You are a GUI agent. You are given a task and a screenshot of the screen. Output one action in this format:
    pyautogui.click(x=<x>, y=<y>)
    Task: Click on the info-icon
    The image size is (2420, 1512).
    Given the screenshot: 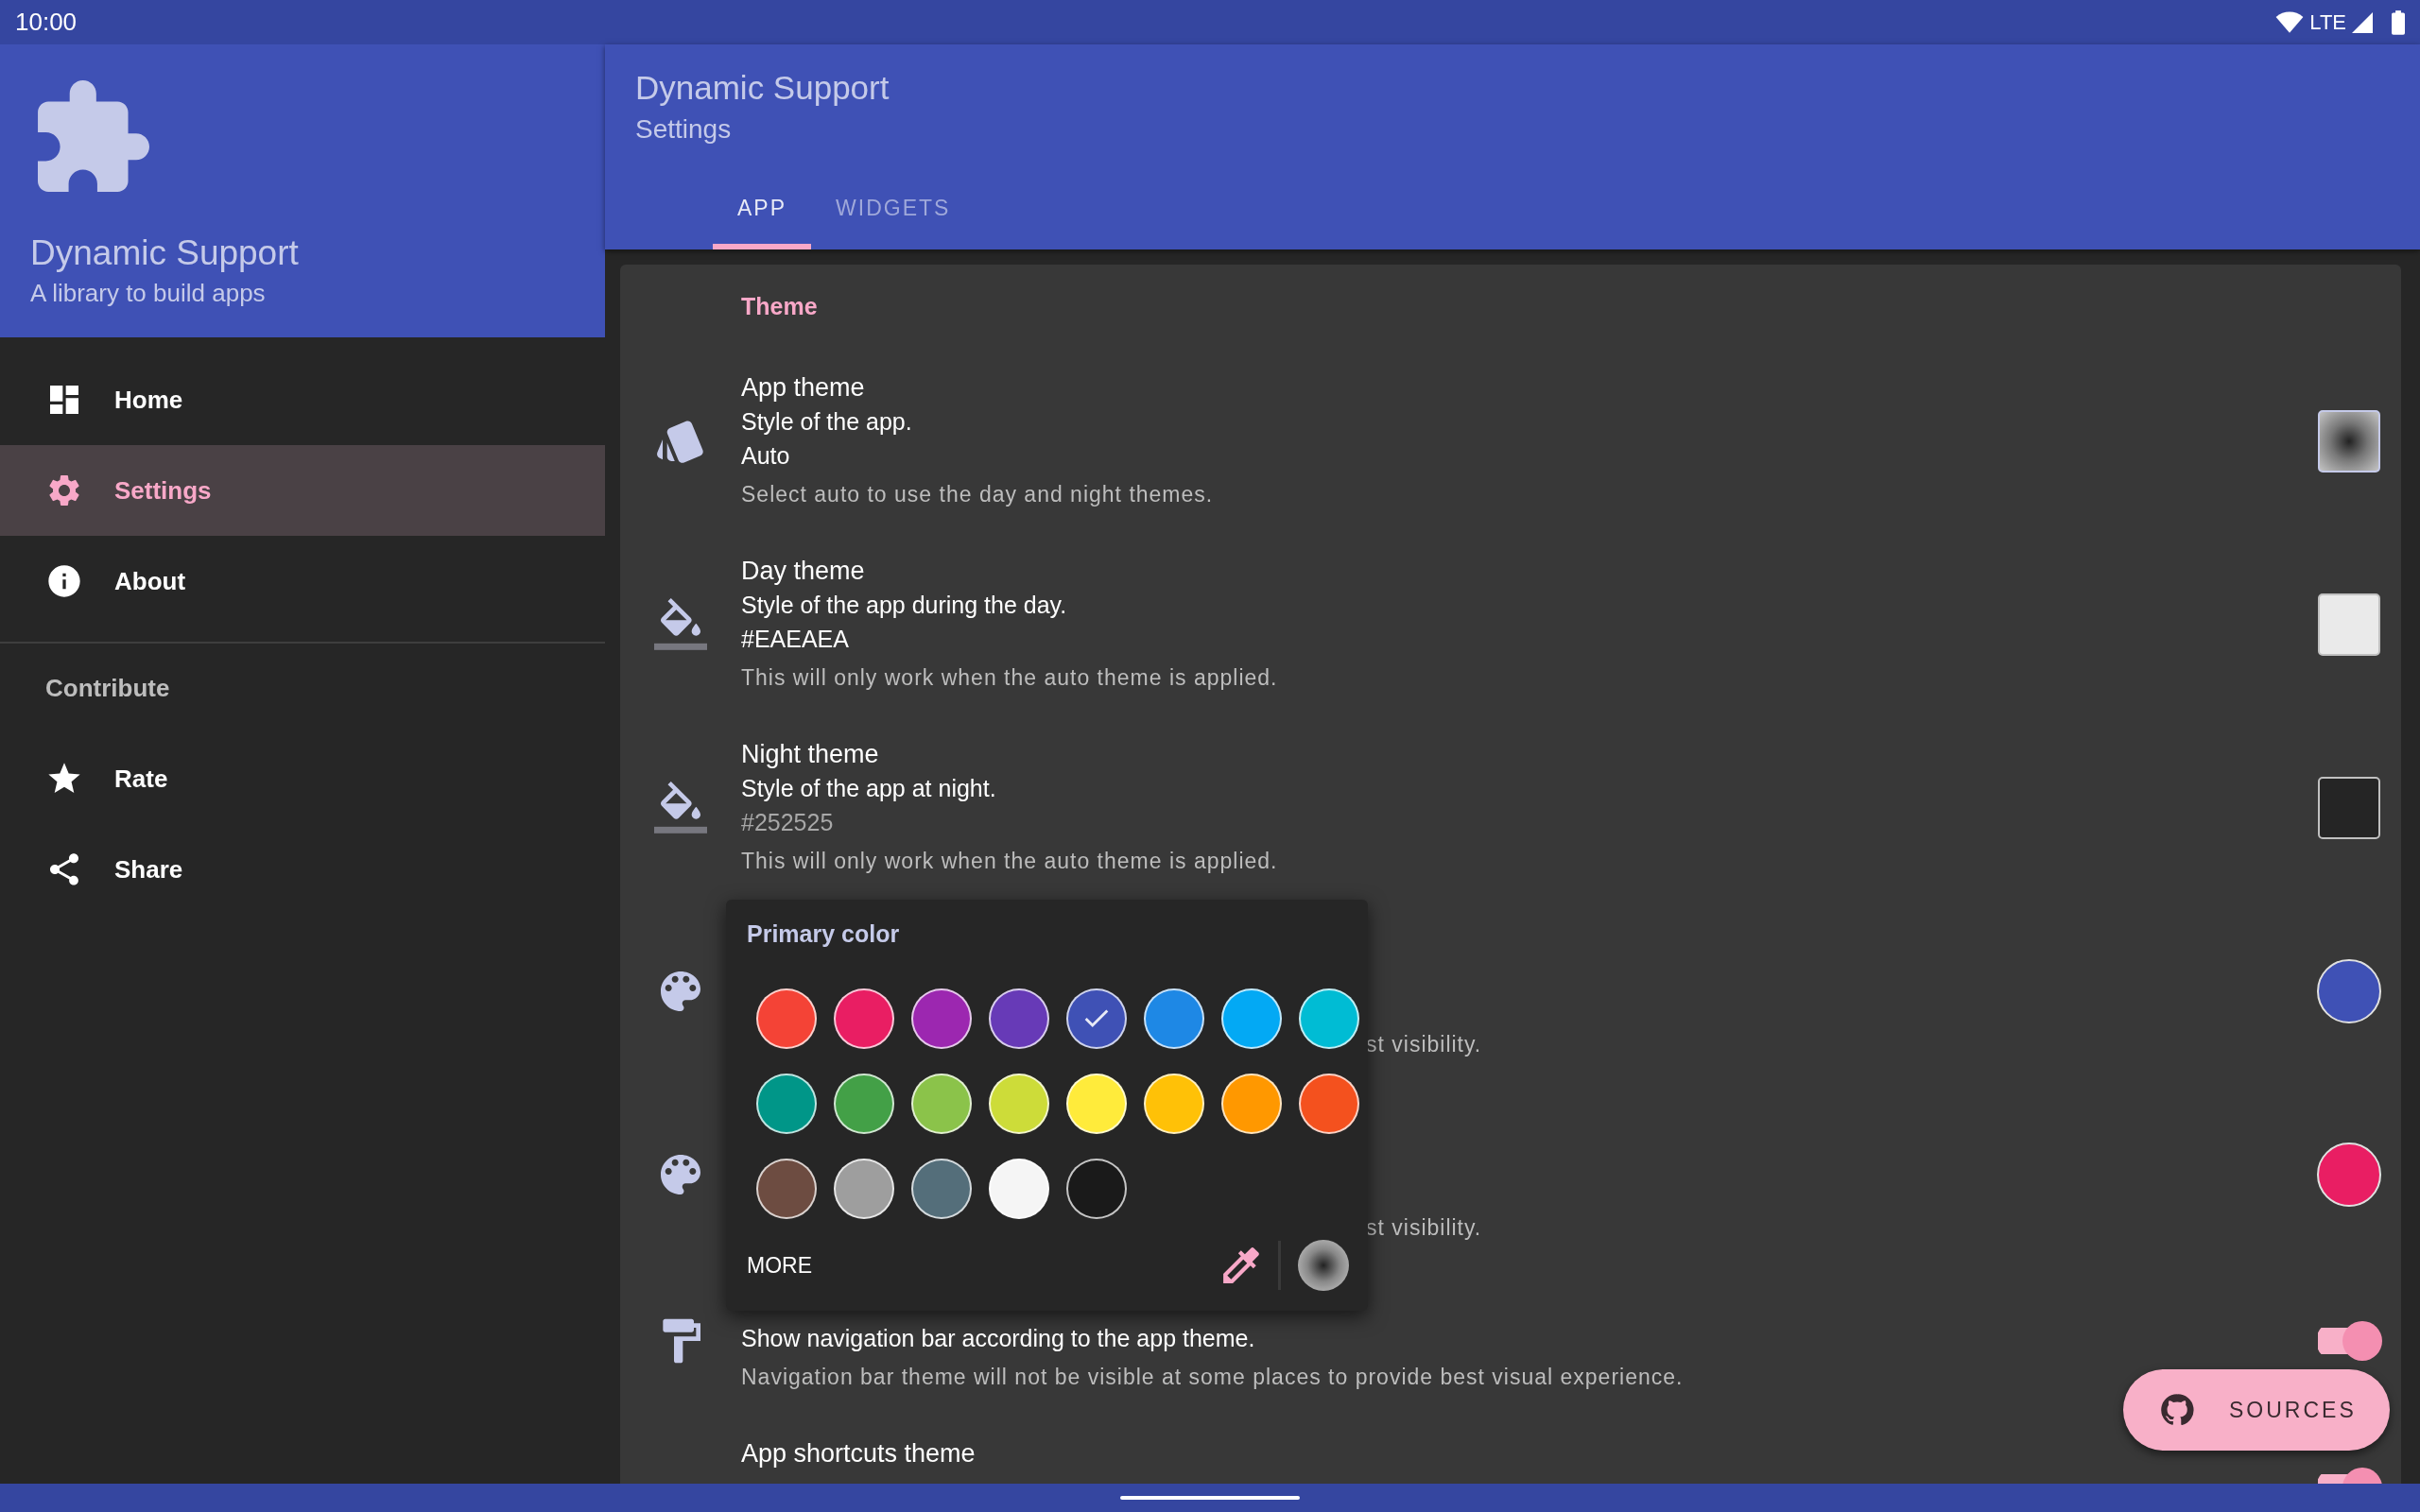 What is the action you would take?
    pyautogui.click(x=64, y=581)
    